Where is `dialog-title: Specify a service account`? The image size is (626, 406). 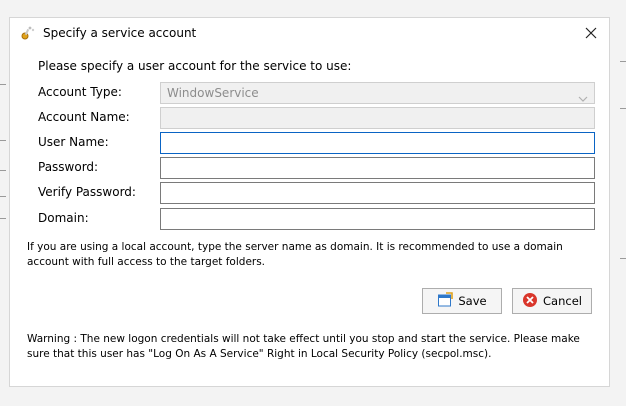 dialog-title: Specify a service account is located at coordinates (120, 33).